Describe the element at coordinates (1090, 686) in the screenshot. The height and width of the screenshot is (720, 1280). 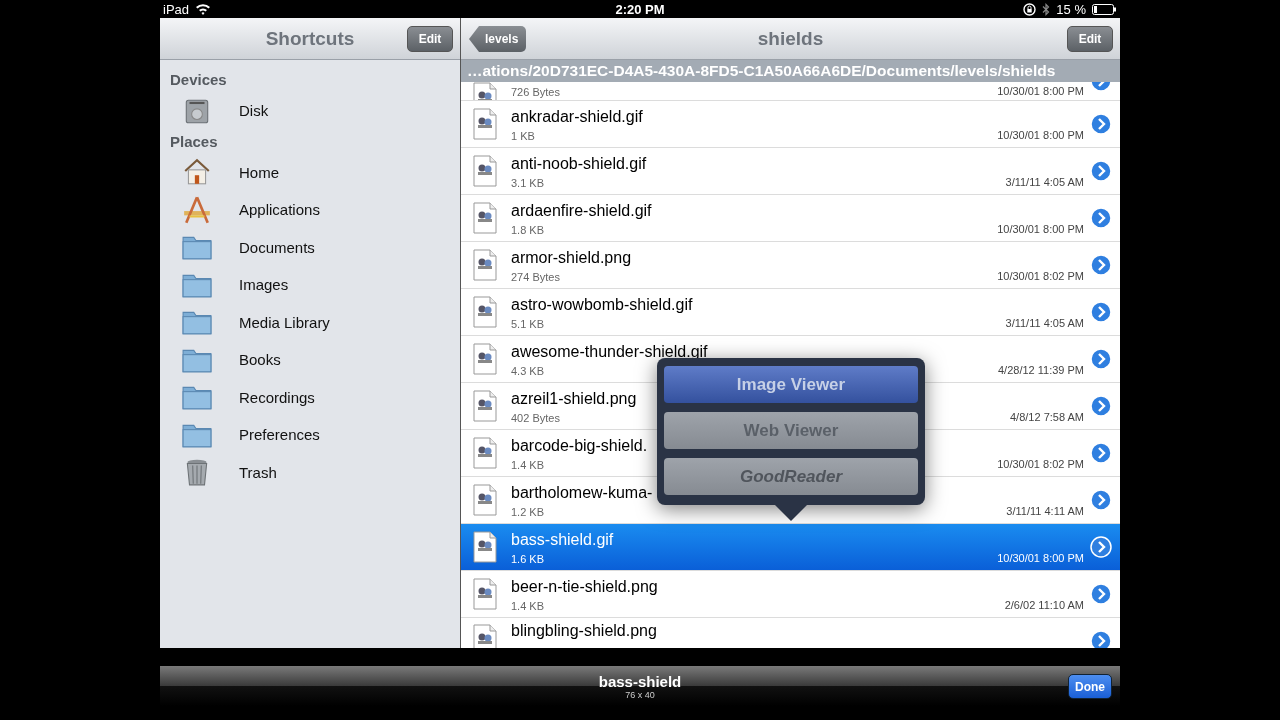
I see `done-button: Done` at that location.